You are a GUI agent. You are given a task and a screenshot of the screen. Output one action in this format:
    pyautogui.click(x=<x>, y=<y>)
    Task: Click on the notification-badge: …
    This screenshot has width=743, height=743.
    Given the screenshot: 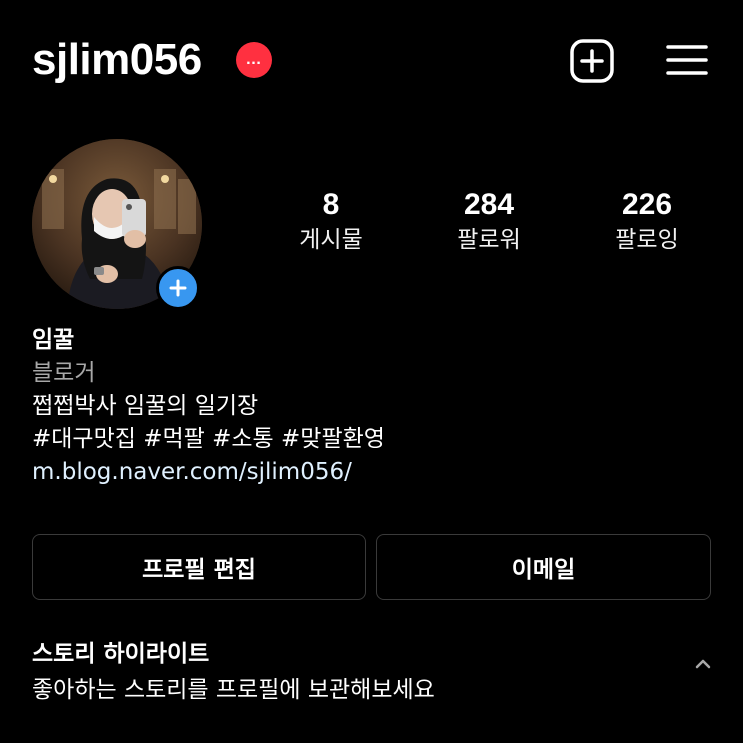 What is the action you would take?
    pyautogui.click(x=254, y=60)
    